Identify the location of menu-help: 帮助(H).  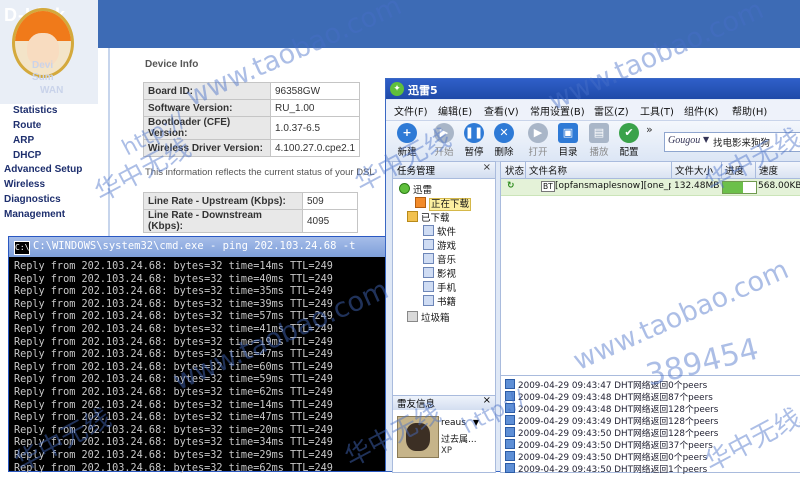
(749, 110).